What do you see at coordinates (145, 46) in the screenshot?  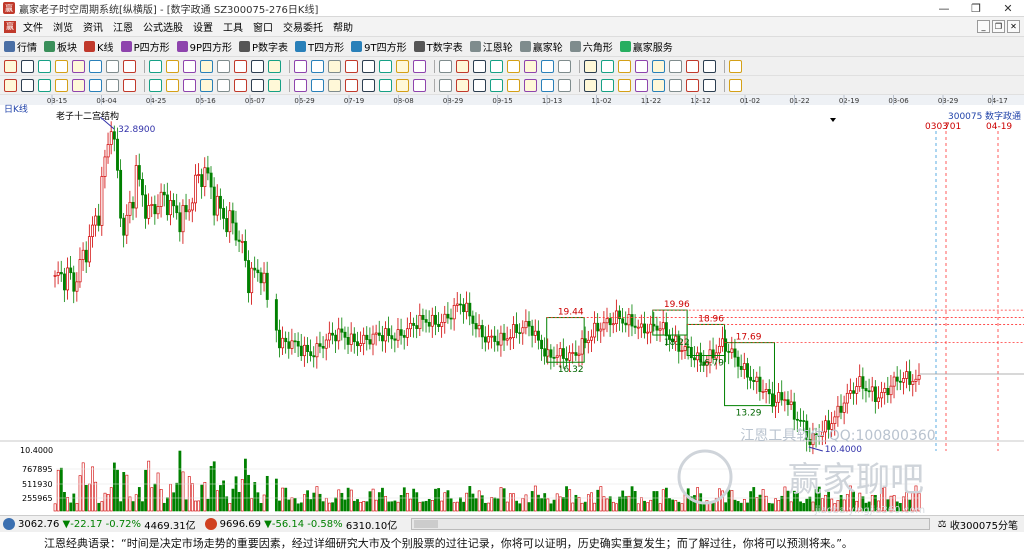 I see `toolbar-button-3: P四方形` at bounding box center [145, 46].